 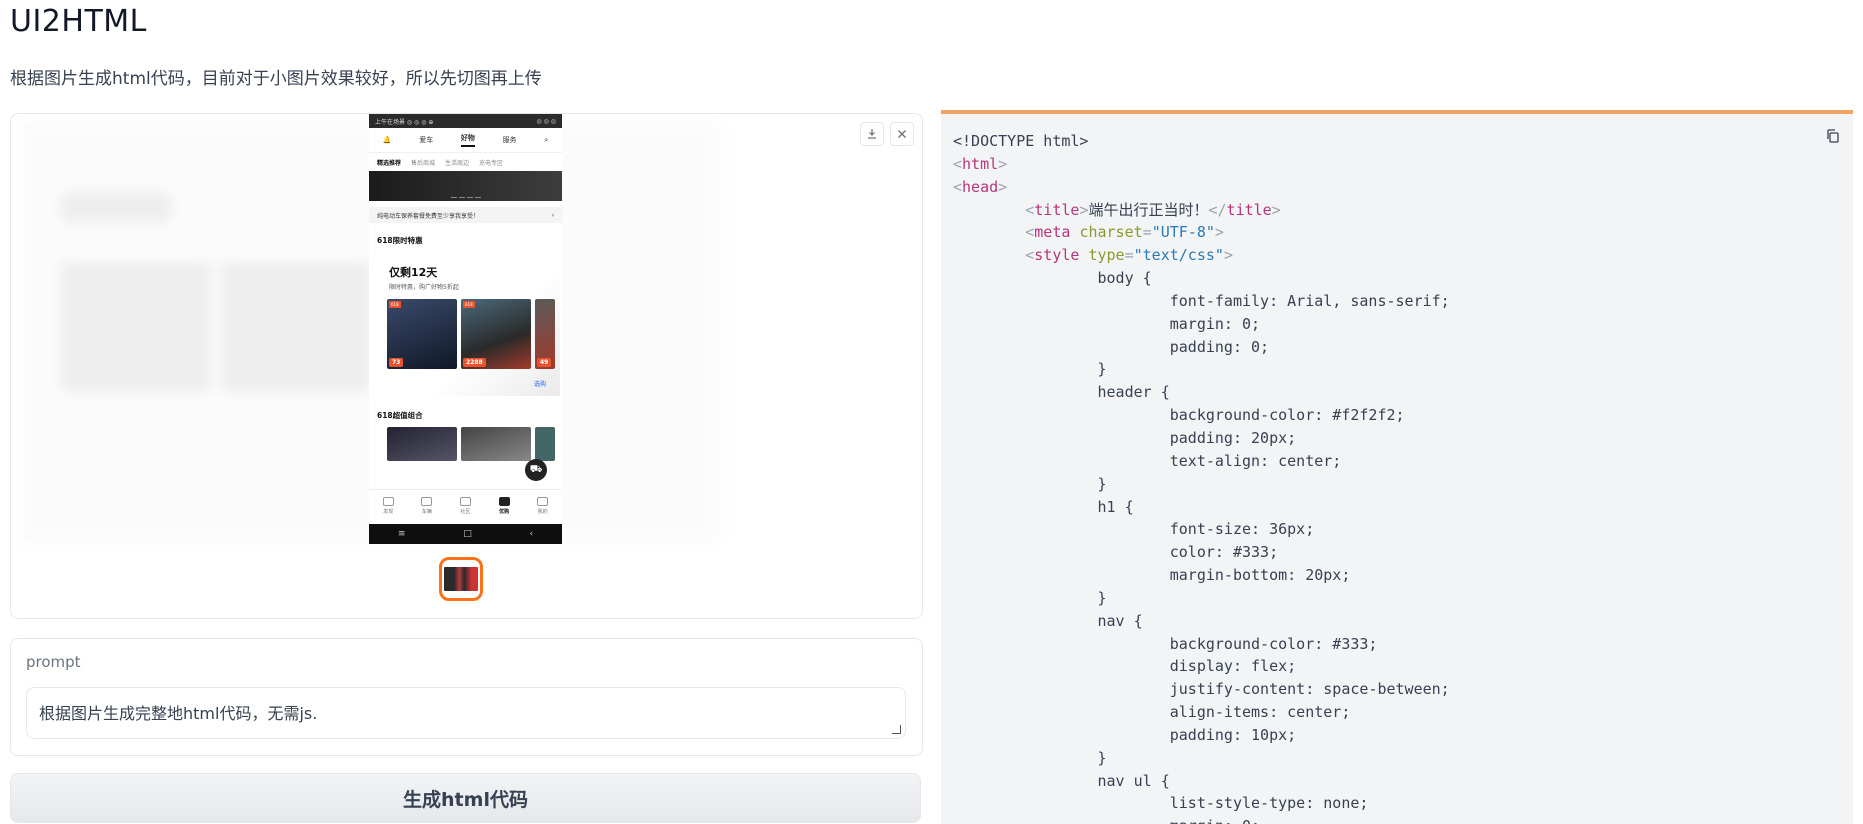 I want to click on code-token: color: #333;, so click(x=1116, y=552).